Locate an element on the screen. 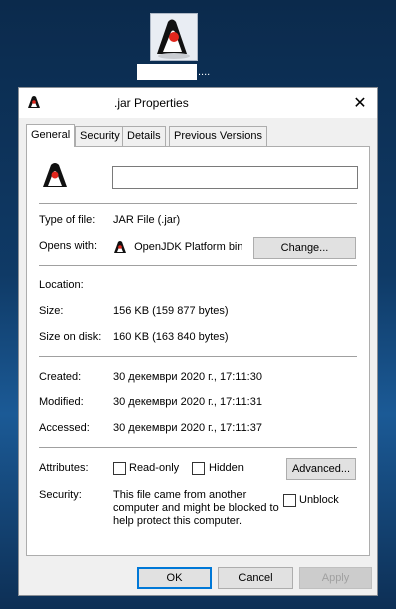 The image size is (396, 609). security-label: Security: is located at coordinates (60, 495).